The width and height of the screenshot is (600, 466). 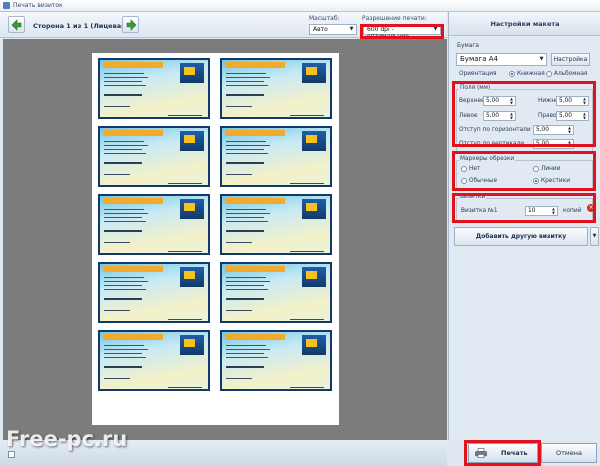 What do you see at coordinates (11, 454) in the screenshot?
I see `option-checkbox` at bounding box center [11, 454].